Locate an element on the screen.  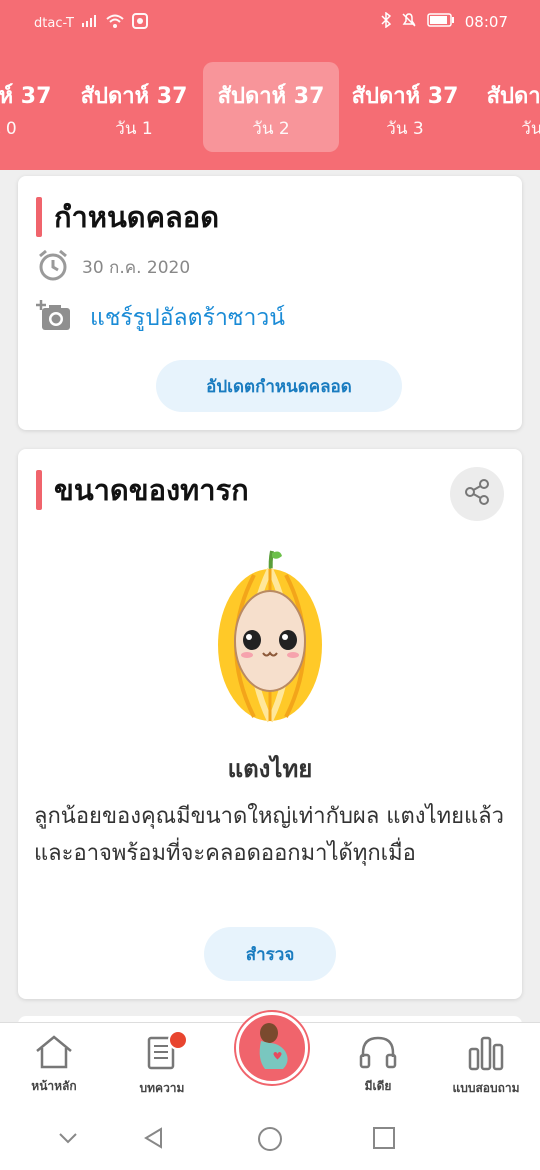
status-left: dtac-T is located at coordinates (91, 23).